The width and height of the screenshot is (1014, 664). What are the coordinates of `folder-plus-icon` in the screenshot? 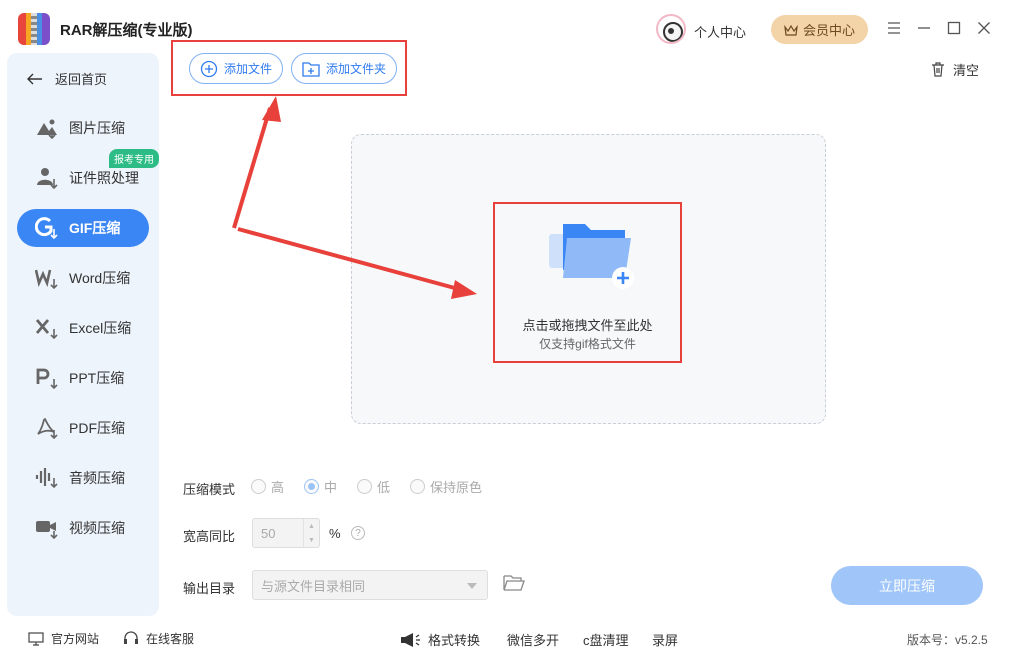 It's located at (311, 69).